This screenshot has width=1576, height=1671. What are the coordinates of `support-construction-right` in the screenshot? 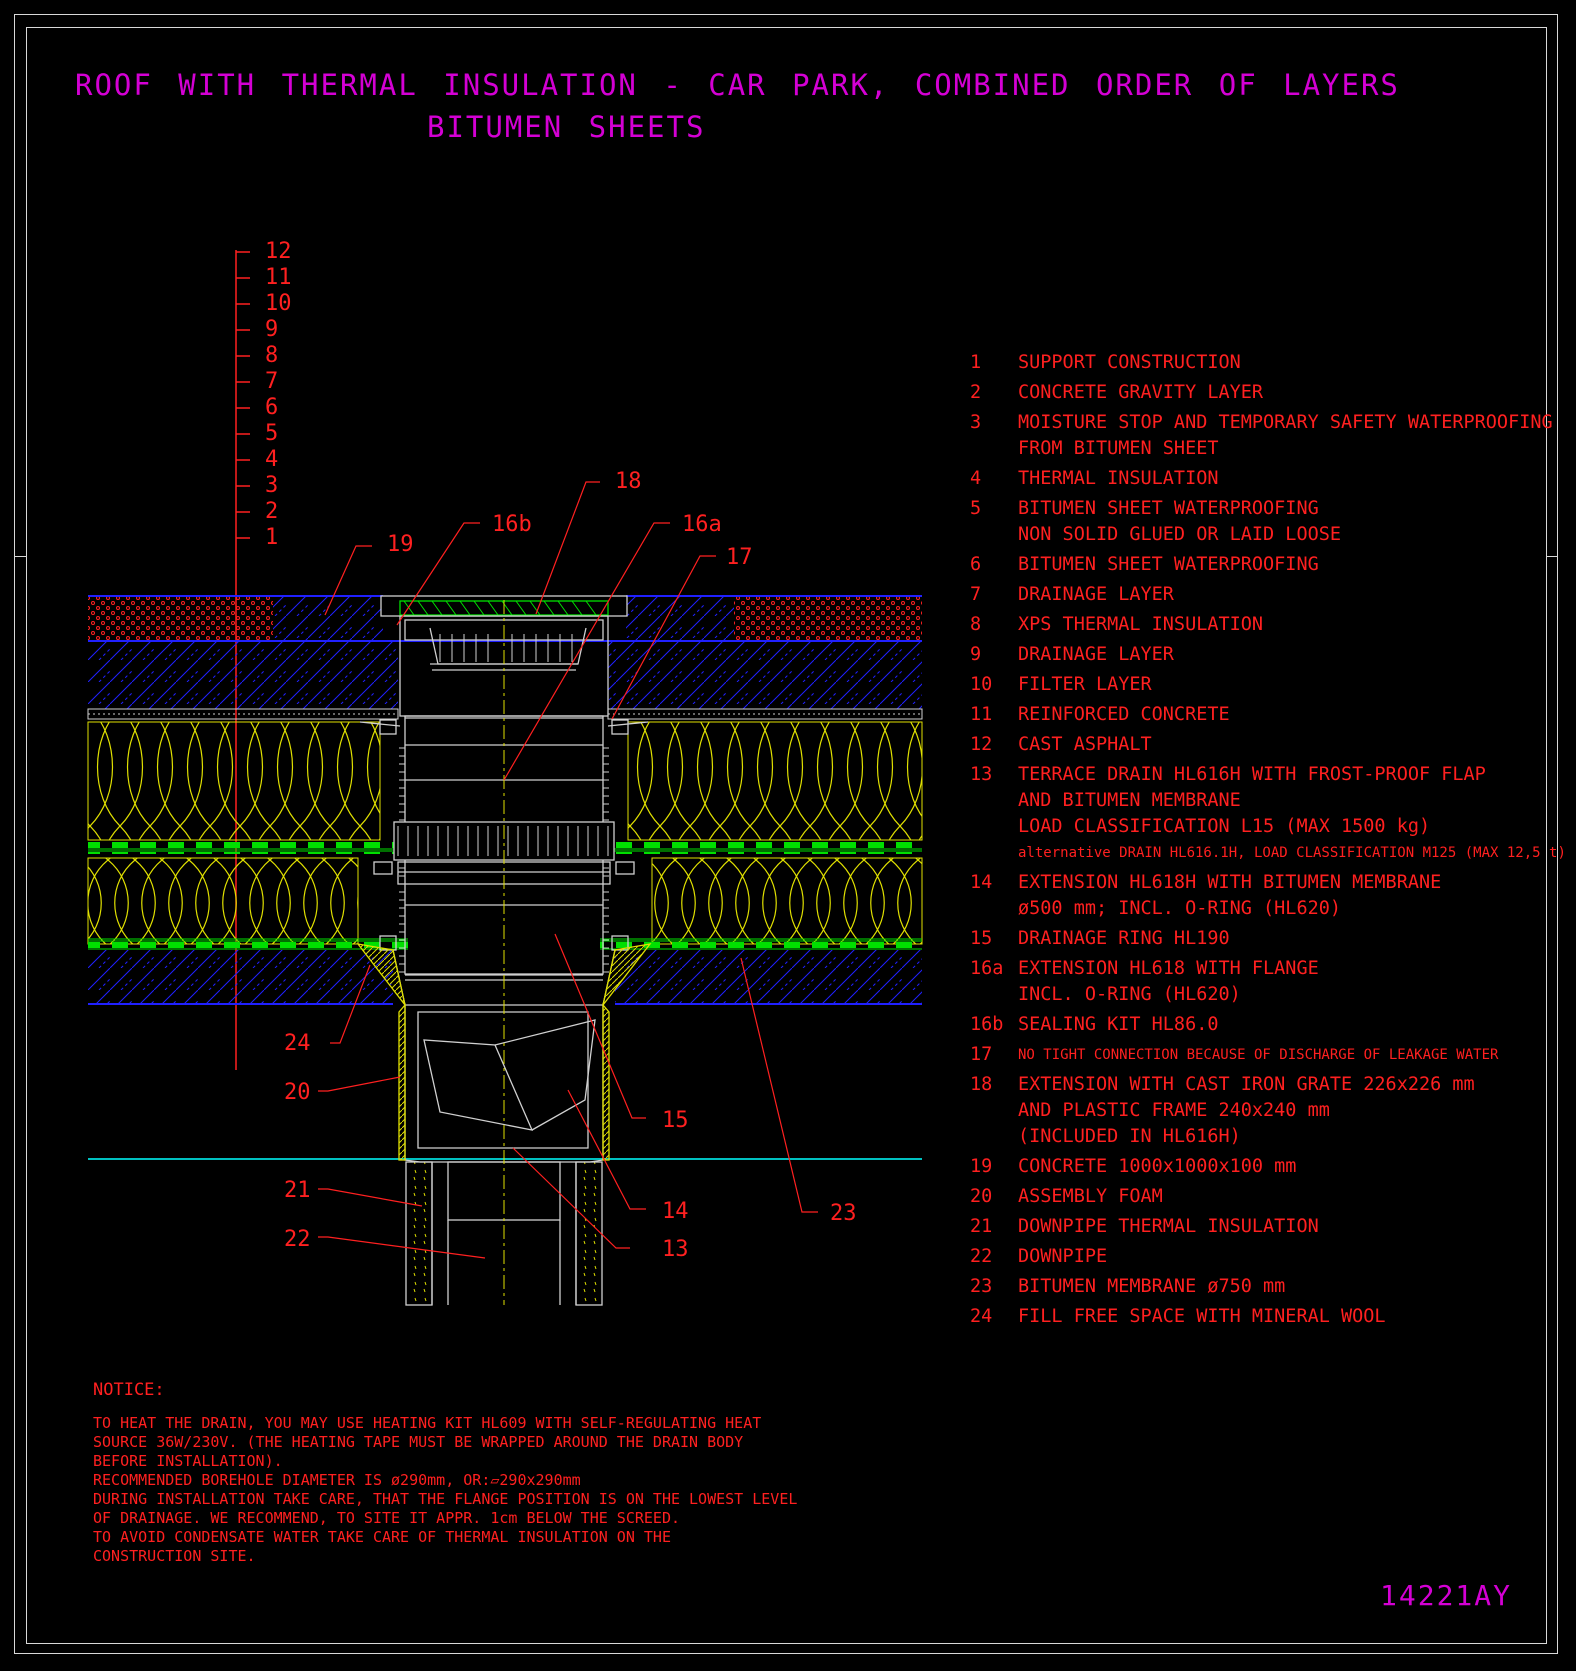 It's located at (768, 977).